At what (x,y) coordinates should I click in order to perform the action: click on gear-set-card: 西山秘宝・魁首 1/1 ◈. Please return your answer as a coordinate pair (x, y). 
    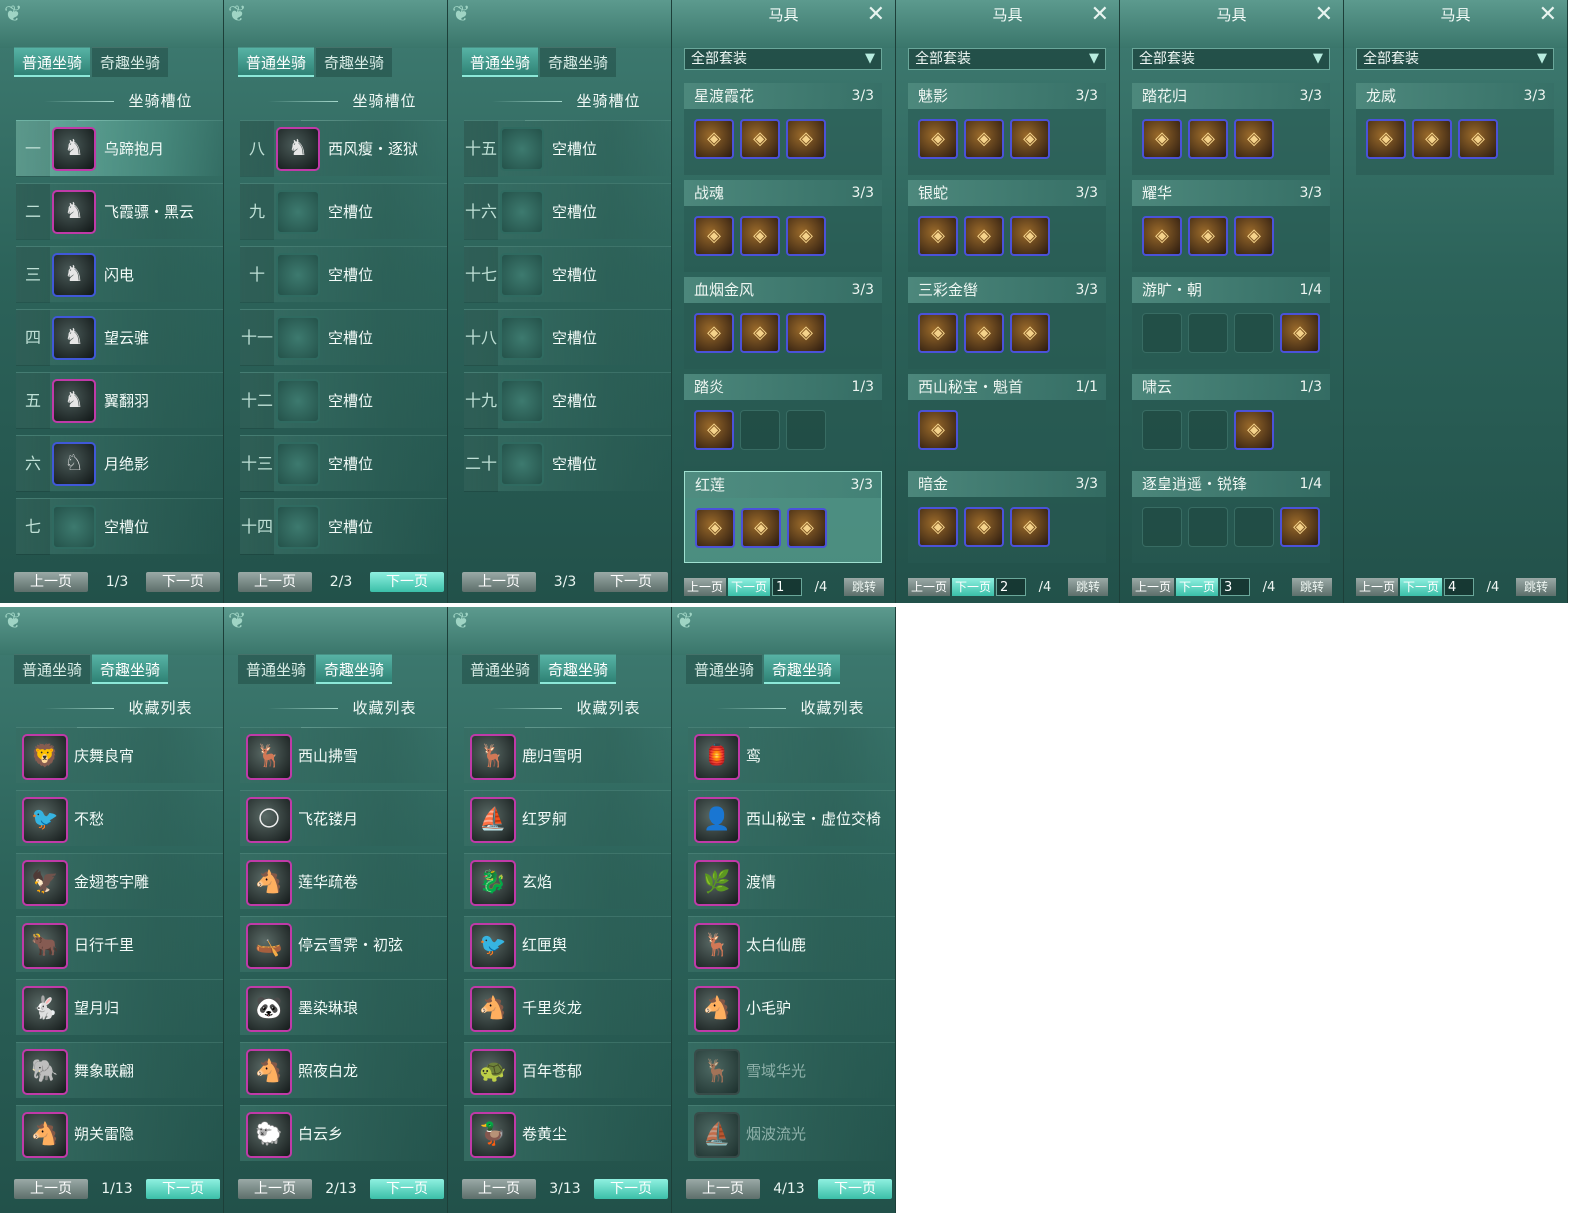
    Looking at the image, I should click on (1007, 420).